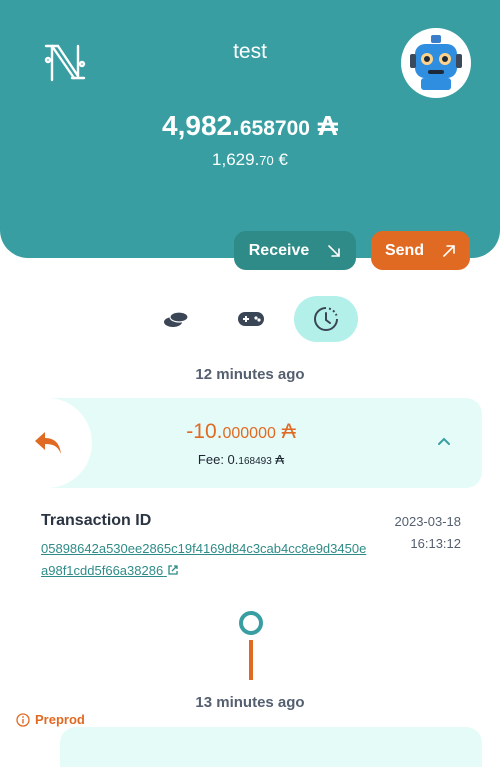 The height and width of the screenshot is (767, 500). What do you see at coordinates (334, 250) in the screenshot?
I see `arrow-down-right-icon` at bounding box center [334, 250].